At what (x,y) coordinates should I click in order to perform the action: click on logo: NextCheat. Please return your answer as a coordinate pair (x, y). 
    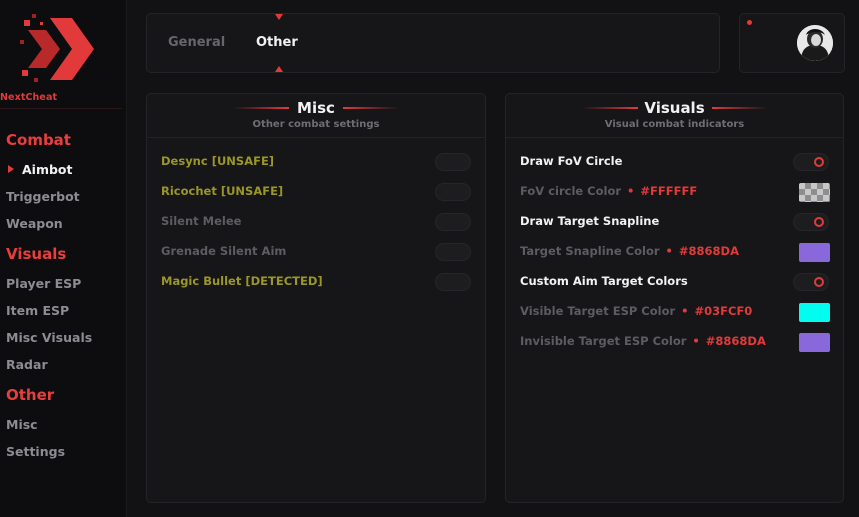
    Looking at the image, I should click on (63, 55).